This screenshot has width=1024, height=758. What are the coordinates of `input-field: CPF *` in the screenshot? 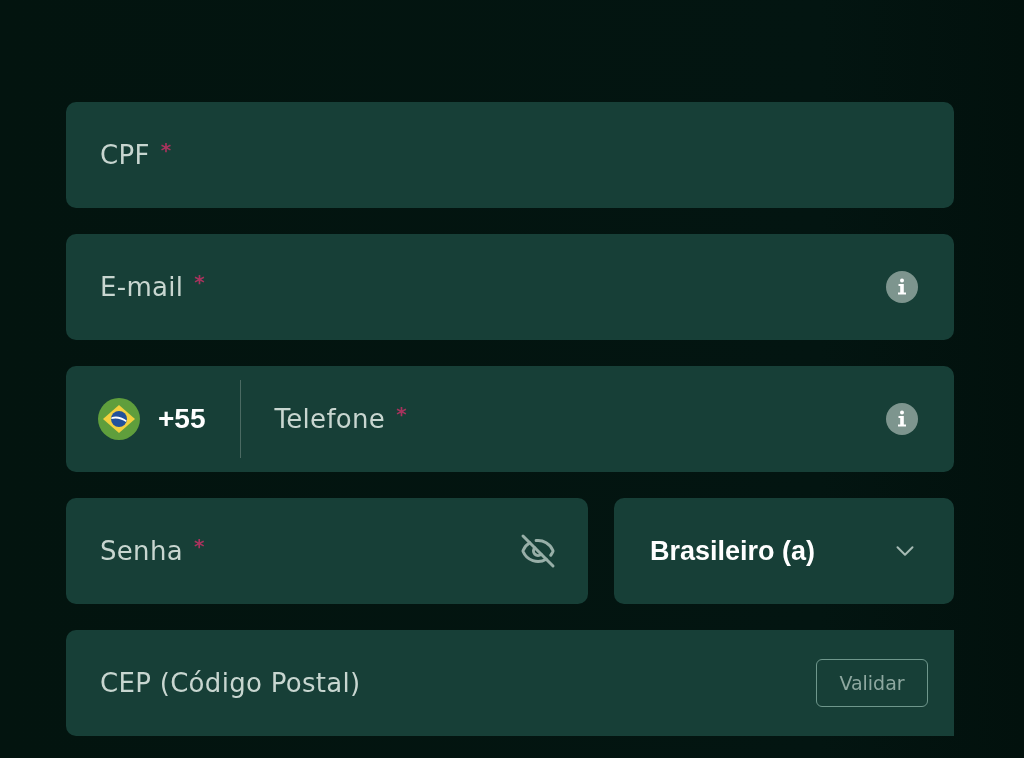 It's located at (510, 155).